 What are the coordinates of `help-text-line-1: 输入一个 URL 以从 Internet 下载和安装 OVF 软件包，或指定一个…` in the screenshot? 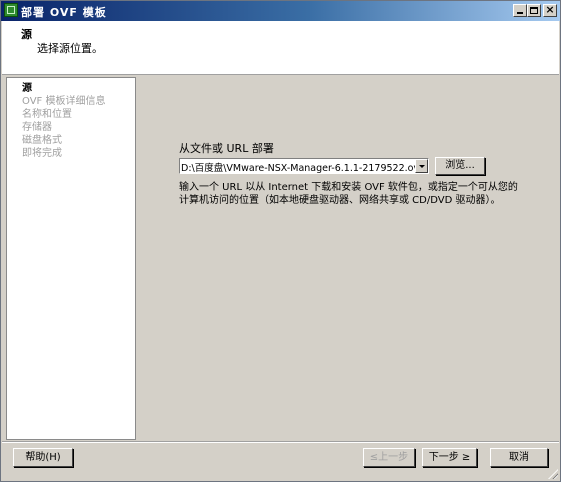 It's located at (348, 187).